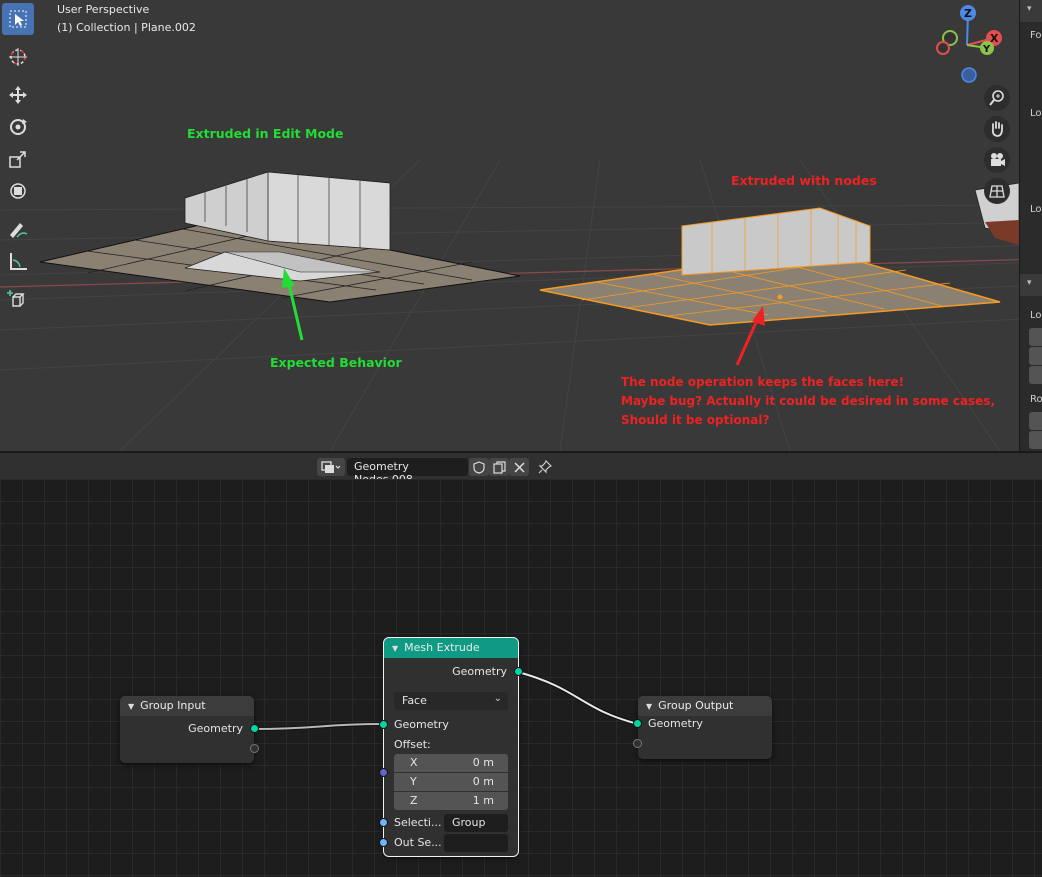 The width and height of the screenshot is (1042, 877). I want to click on out-selection-attribute-field, so click(476, 843).